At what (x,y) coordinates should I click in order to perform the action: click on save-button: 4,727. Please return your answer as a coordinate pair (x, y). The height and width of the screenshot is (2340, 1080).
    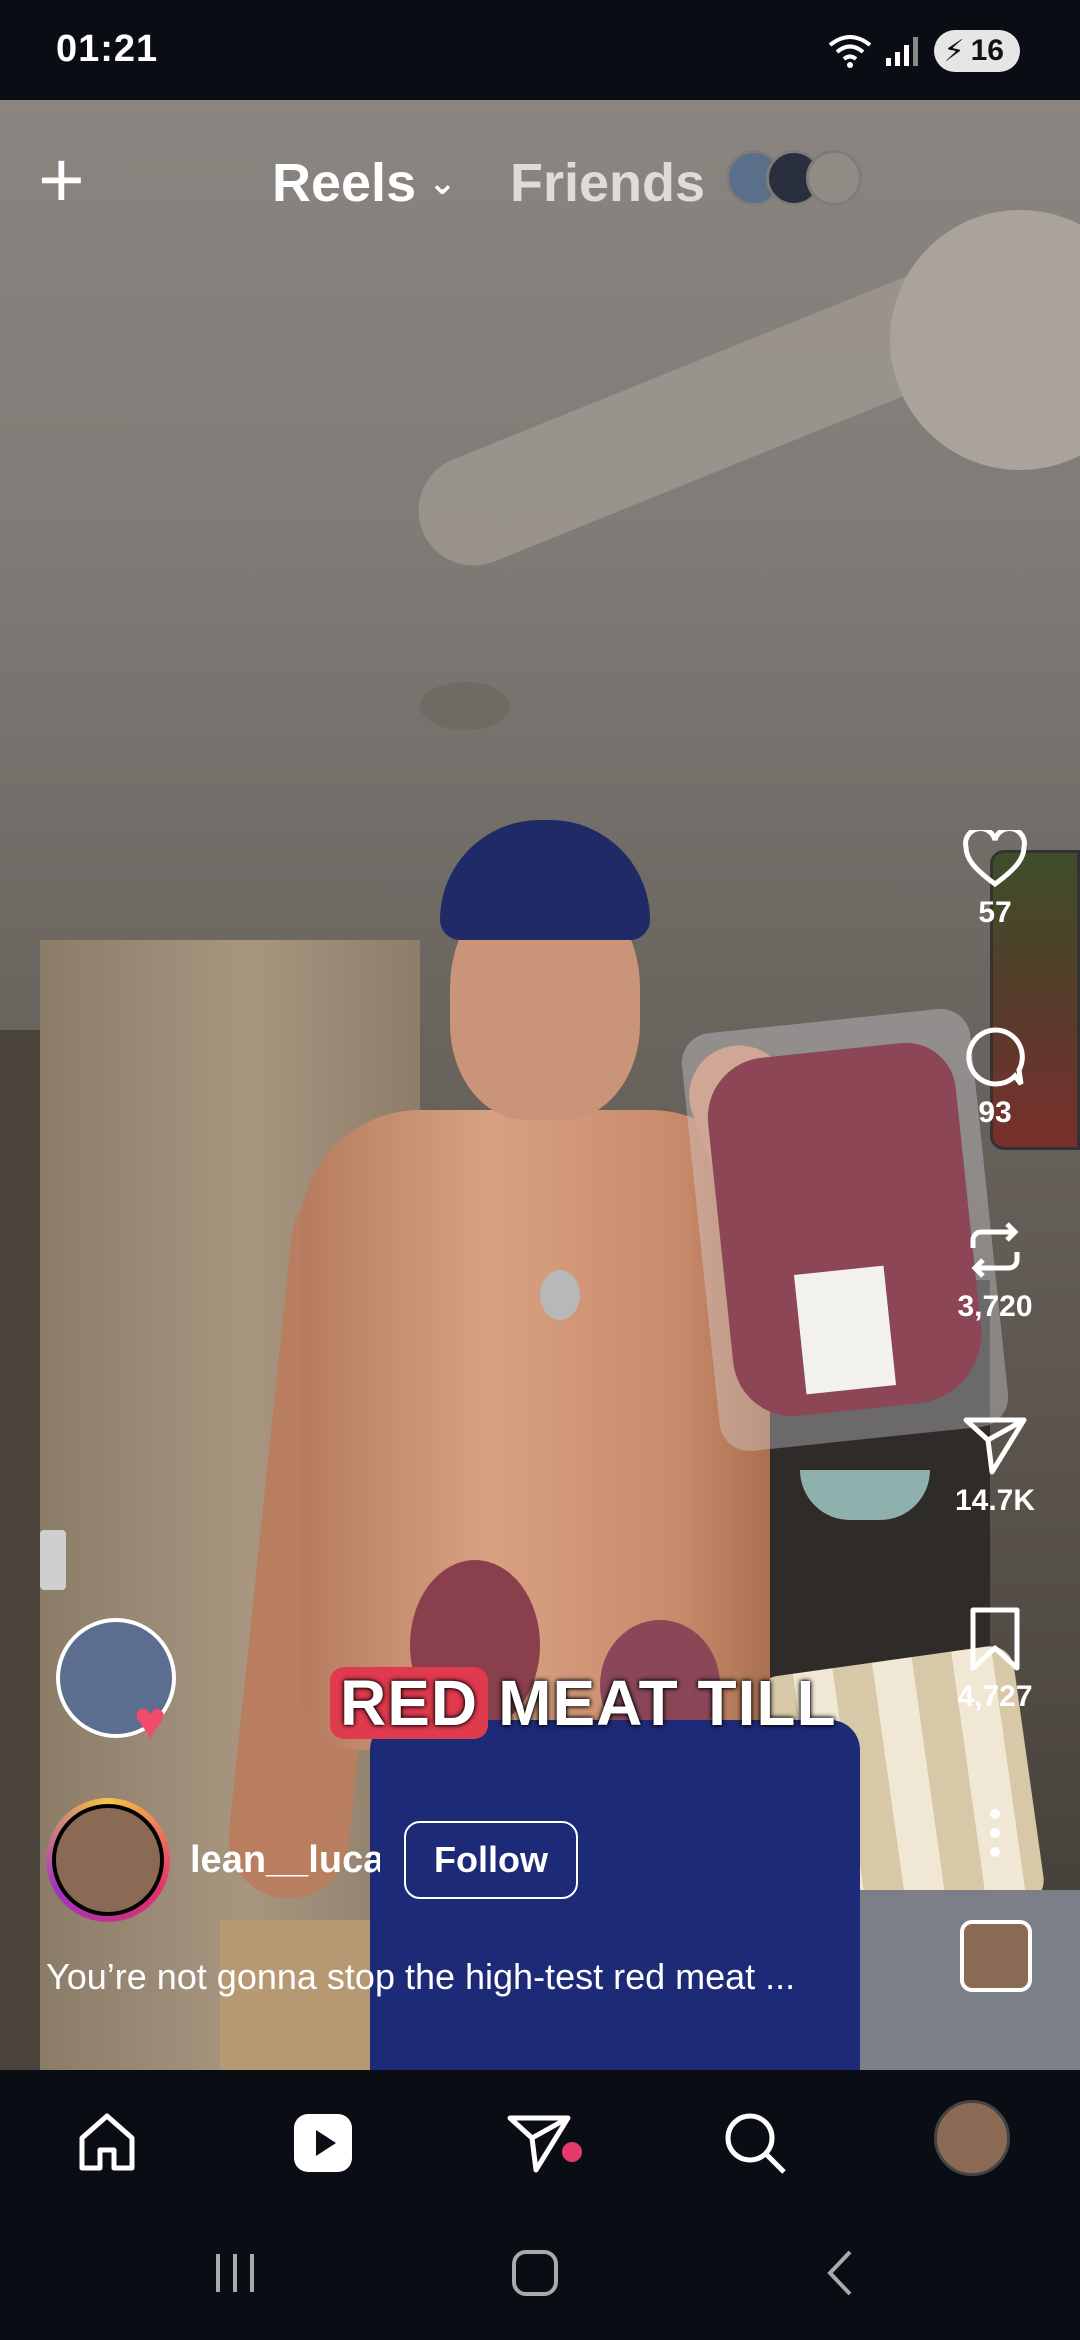
    Looking at the image, I should click on (995, 1660).